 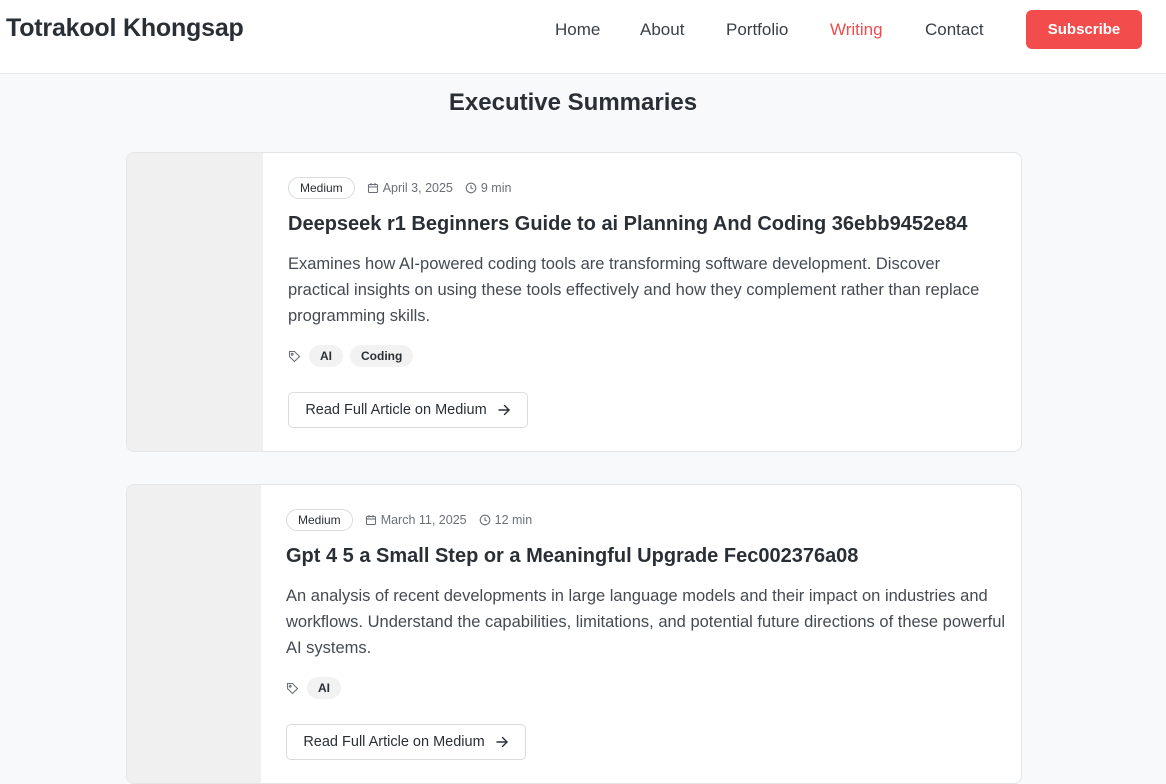 What do you see at coordinates (573, 102) in the screenshot?
I see `page-title: Executive Summaries` at bounding box center [573, 102].